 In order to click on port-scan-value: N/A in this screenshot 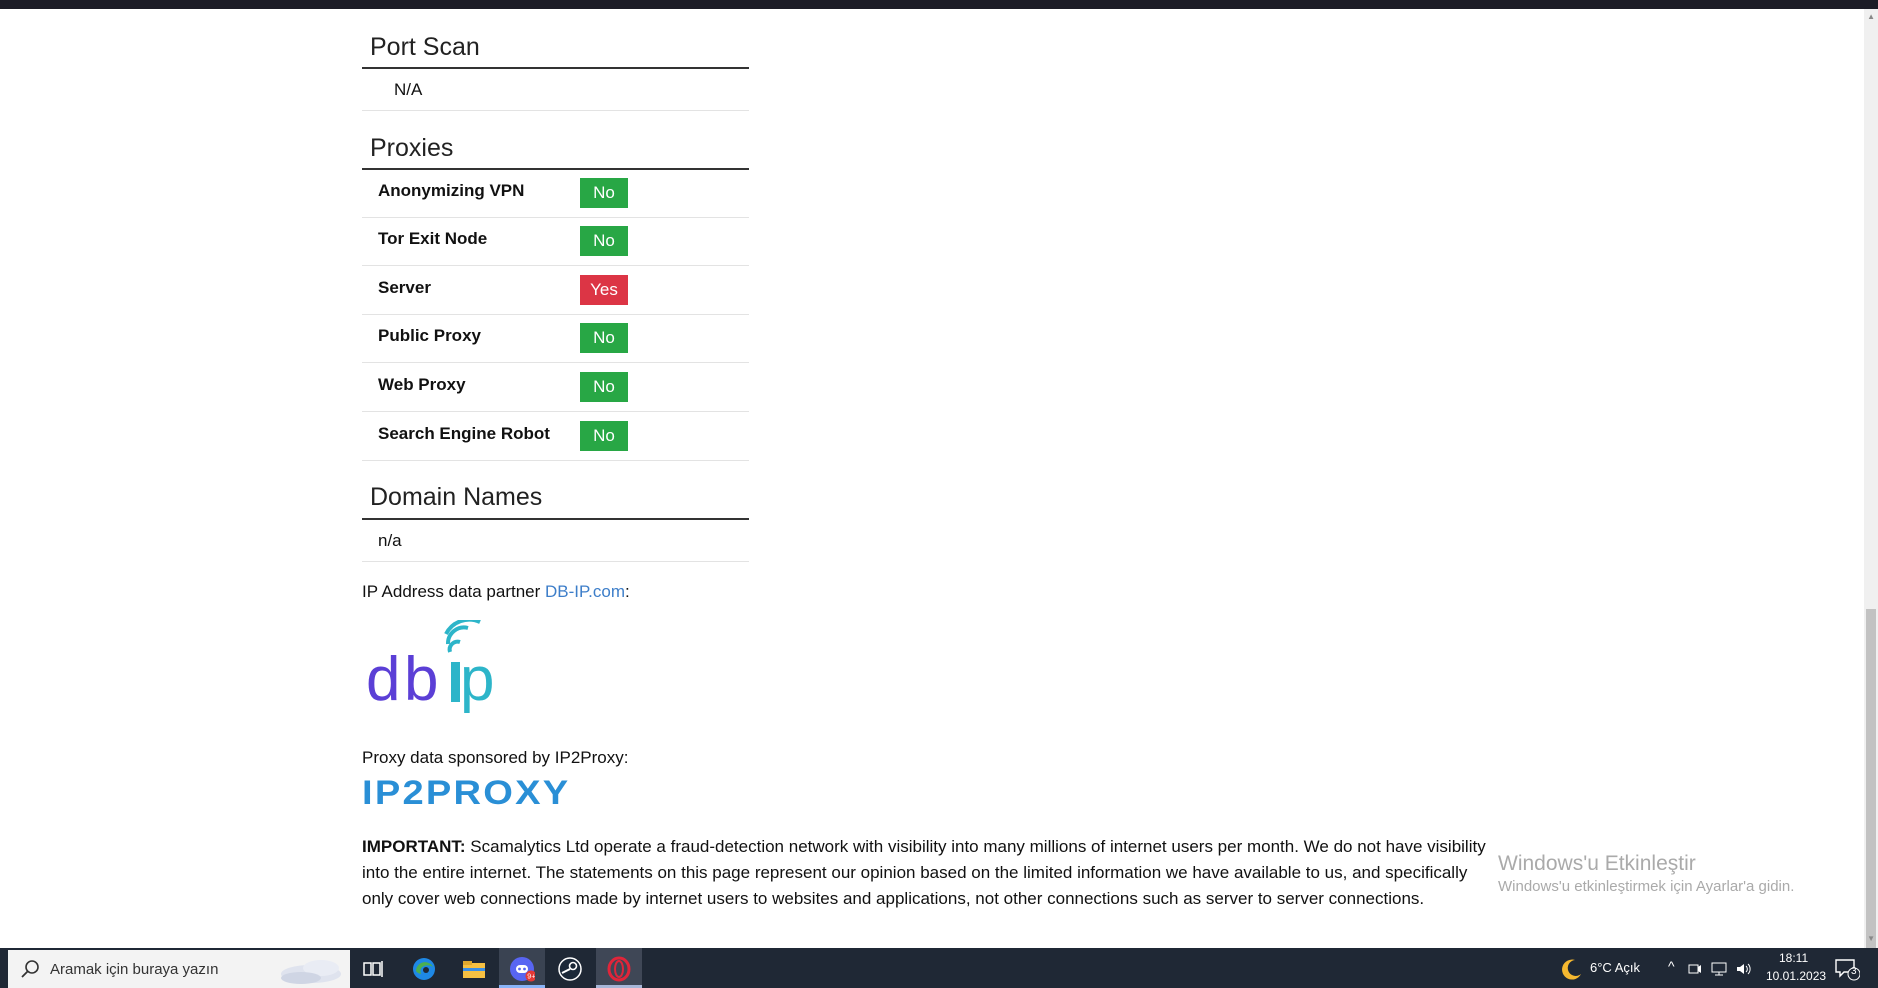, I will do `click(408, 89)`.